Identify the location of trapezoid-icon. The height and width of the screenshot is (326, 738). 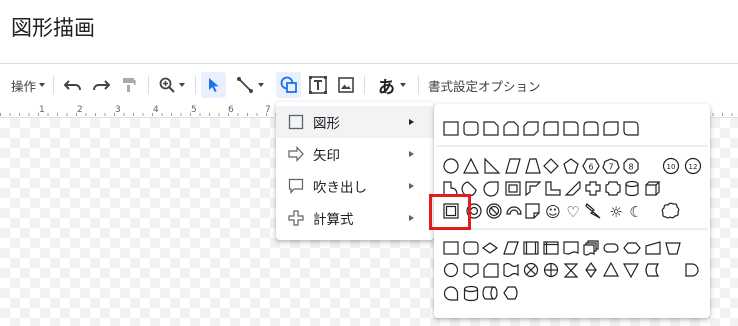
(533, 166).